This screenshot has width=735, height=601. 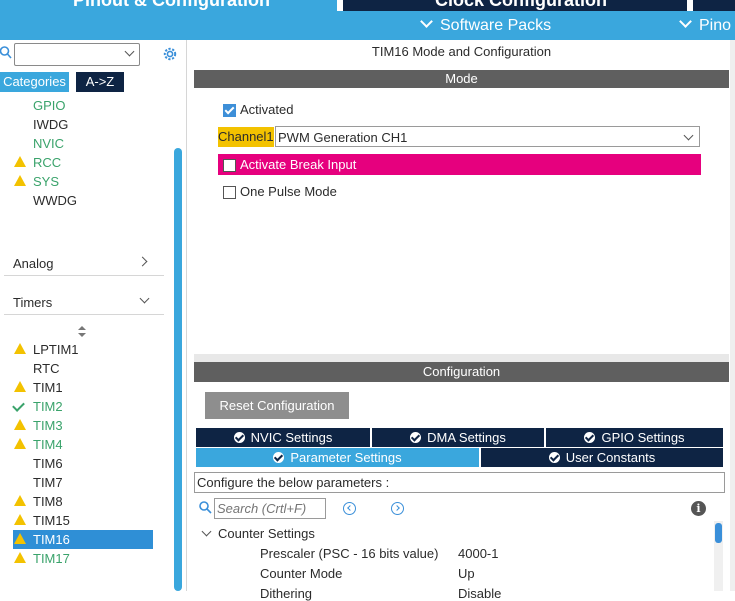 What do you see at coordinates (33, 263) in the screenshot?
I see `section-analog: Analog` at bounding box center [33, 263].